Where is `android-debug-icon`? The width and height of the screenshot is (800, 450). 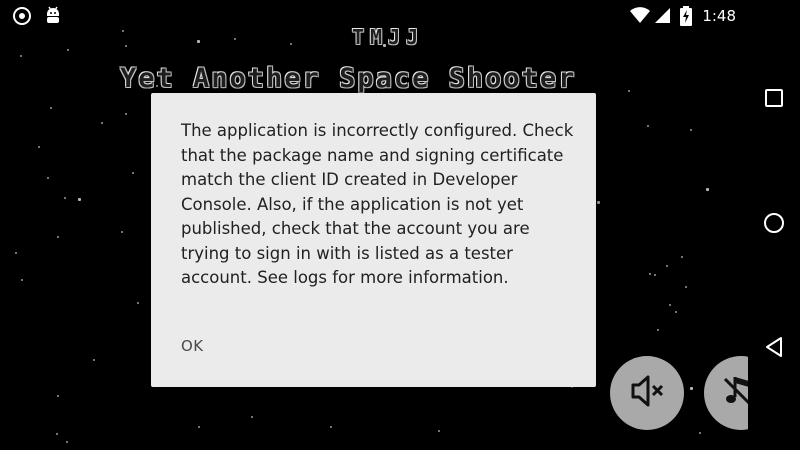
android-debug-icon is located at coordinates (53, 18).